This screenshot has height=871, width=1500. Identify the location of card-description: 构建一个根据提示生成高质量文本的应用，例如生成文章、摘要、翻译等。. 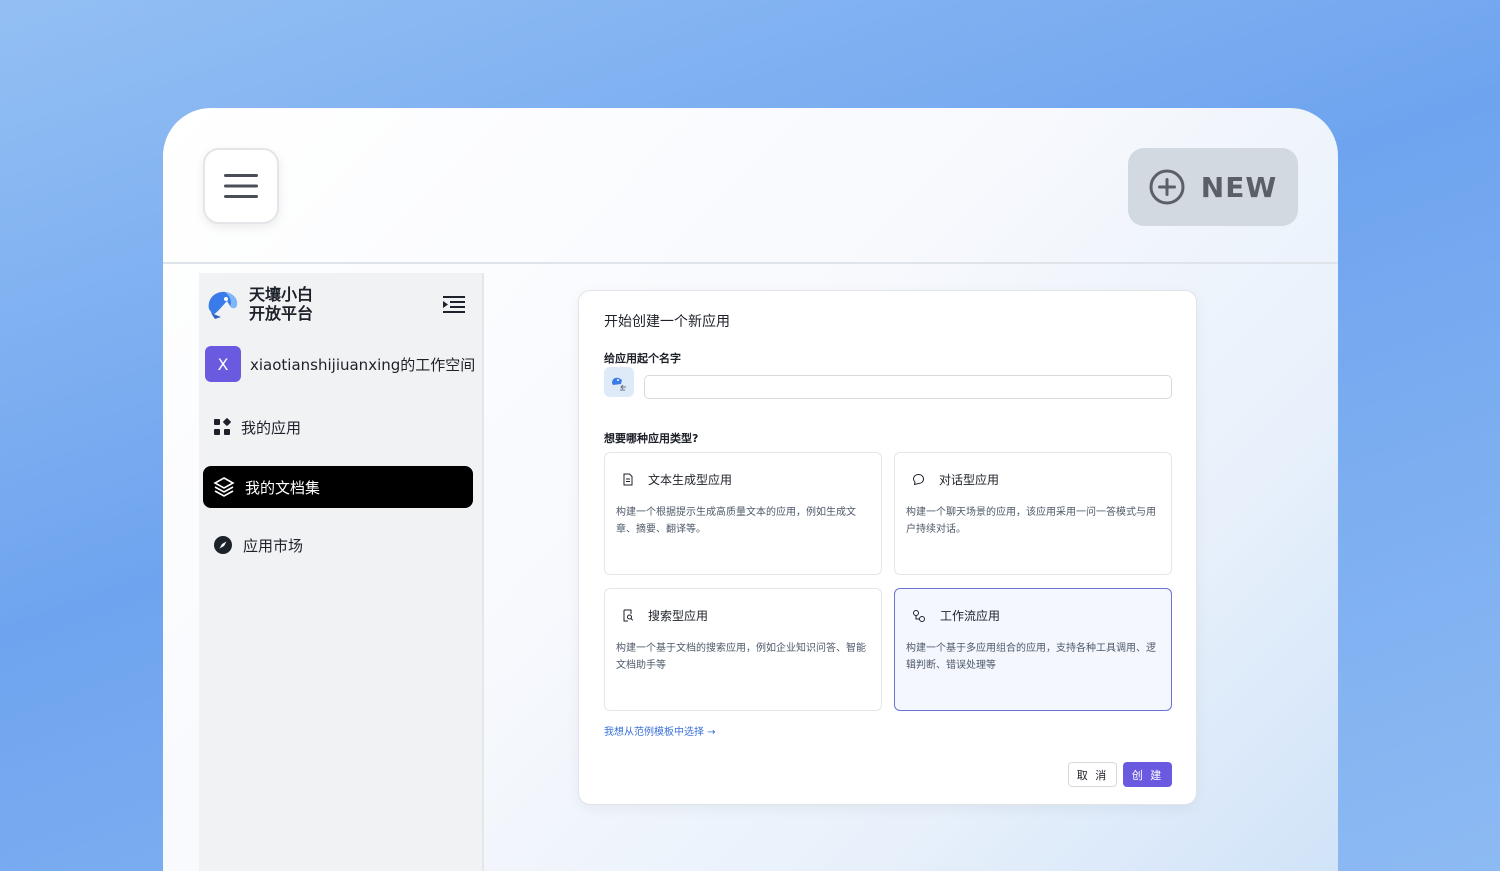
(736, 521).